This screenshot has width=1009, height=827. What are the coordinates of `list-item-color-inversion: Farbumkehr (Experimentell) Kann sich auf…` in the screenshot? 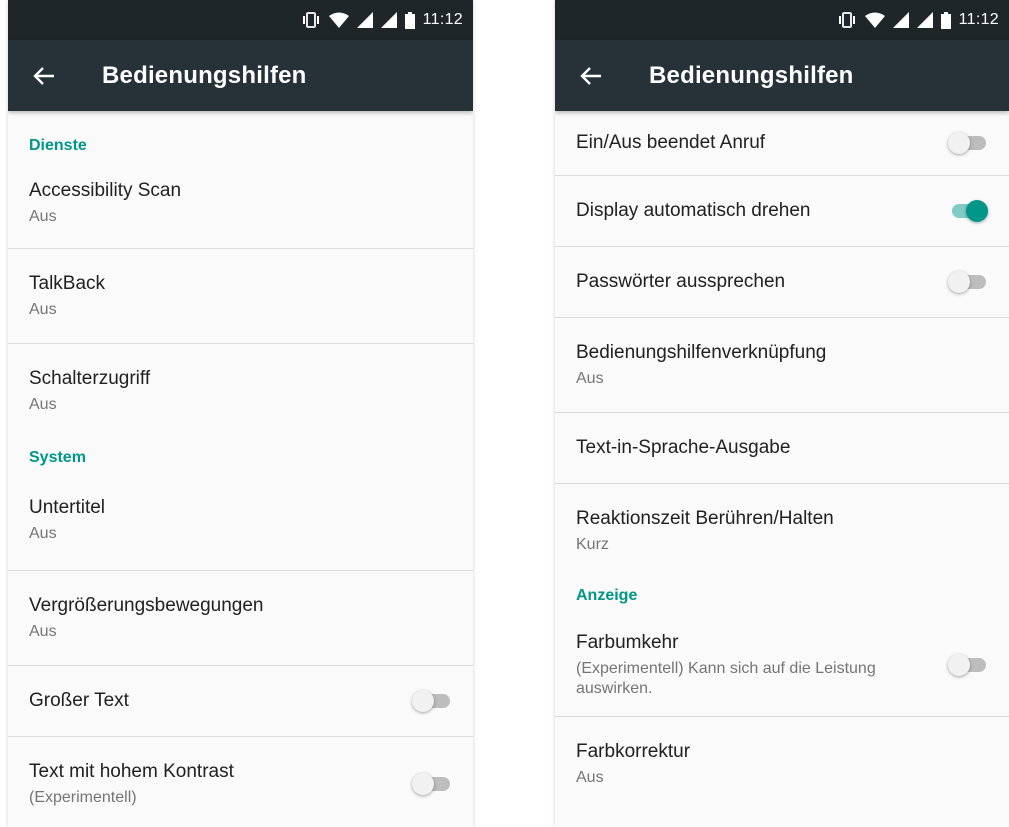 It's located at (782, 665).